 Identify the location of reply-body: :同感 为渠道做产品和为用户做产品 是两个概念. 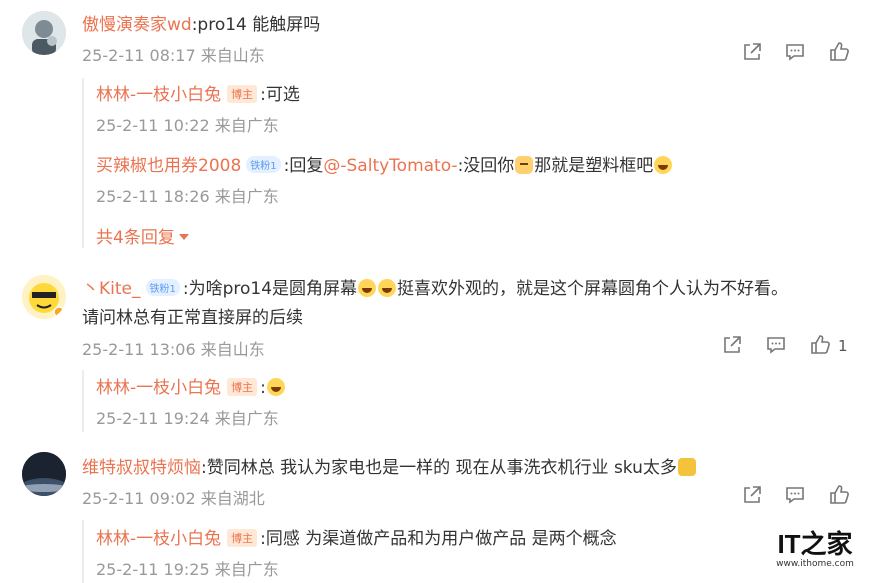
(438, 539).